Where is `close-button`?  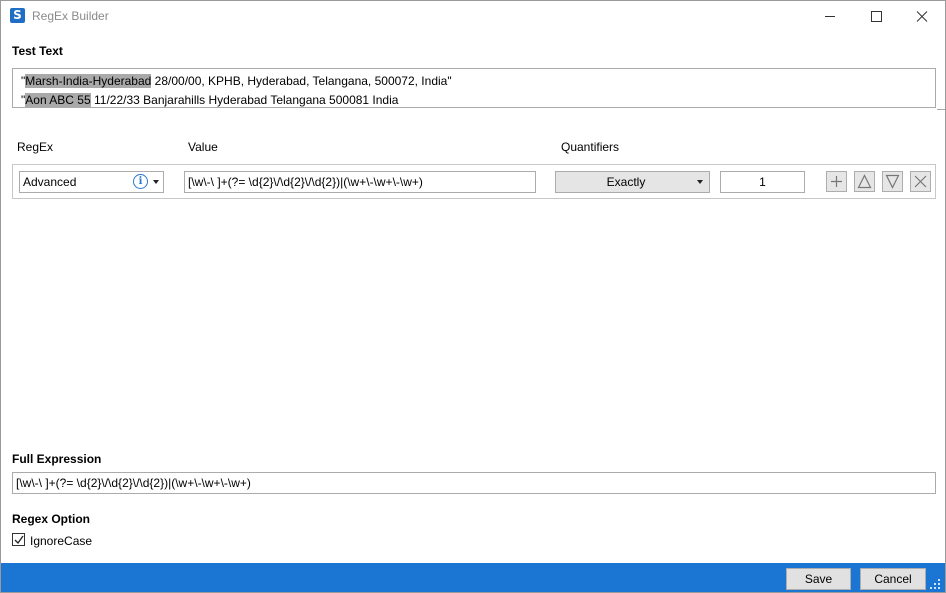
close-button is located at coordinates (922, 16).